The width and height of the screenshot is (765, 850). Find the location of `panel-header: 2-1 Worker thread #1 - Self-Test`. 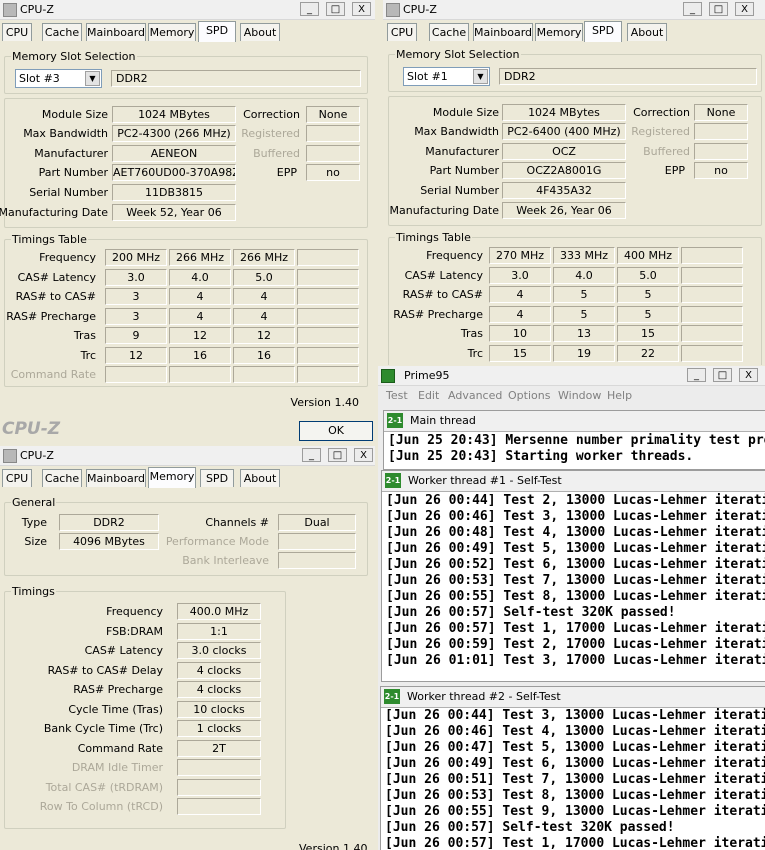

panel-header: 2-1 Worker thread #1 - Self-Test is located at coordinates (573, 481).